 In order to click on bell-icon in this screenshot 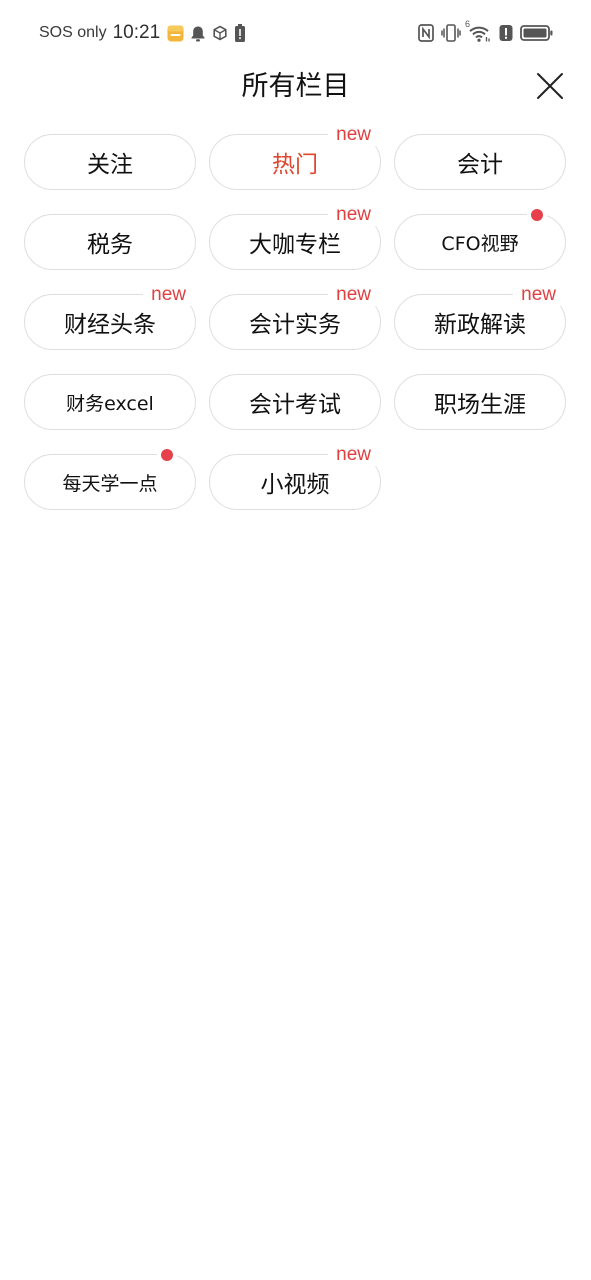, I will do `click(198, 33)`.